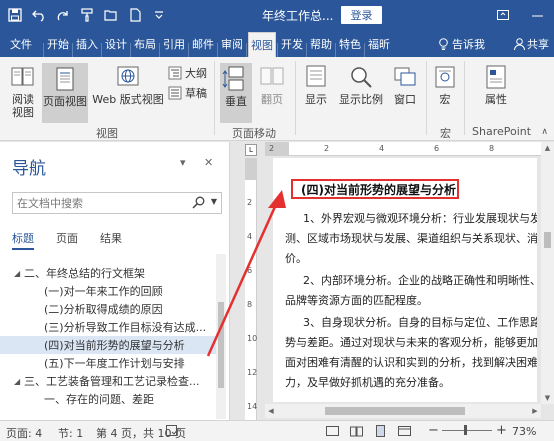  I want to click on side-by-side-button: 翻页, so click(272, 84).